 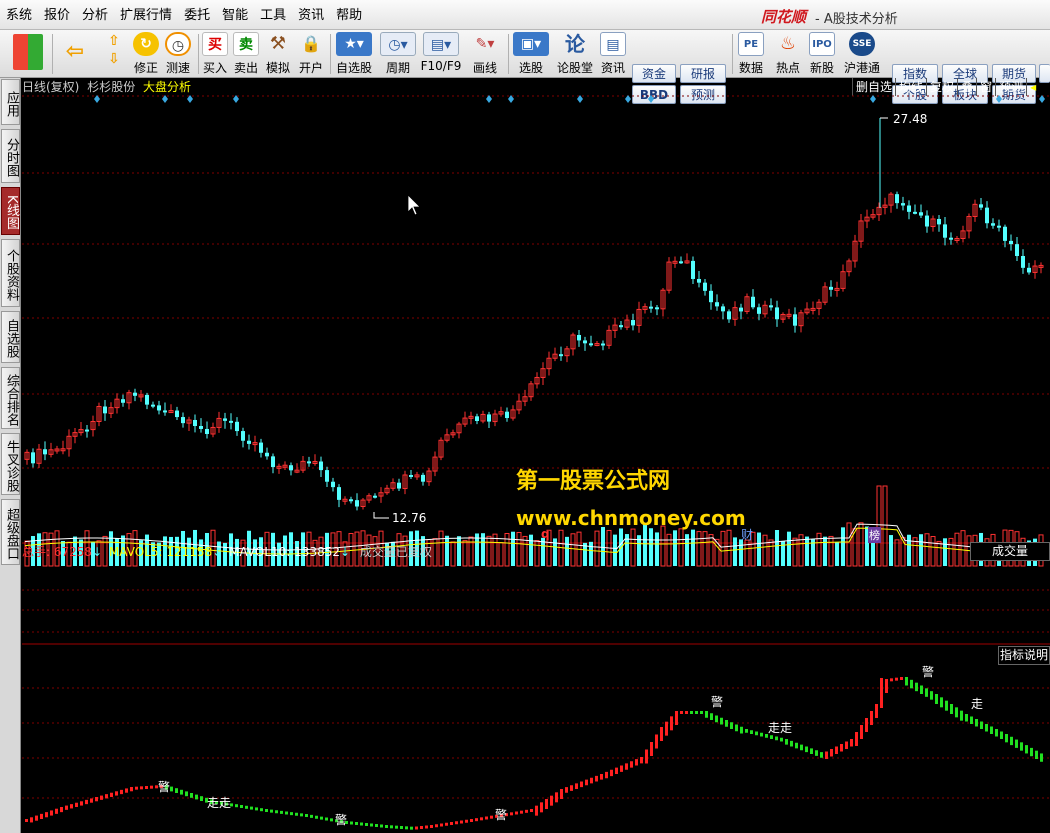 I want to click on revise-button: ↻ 修正, so click(x=146, y=54).